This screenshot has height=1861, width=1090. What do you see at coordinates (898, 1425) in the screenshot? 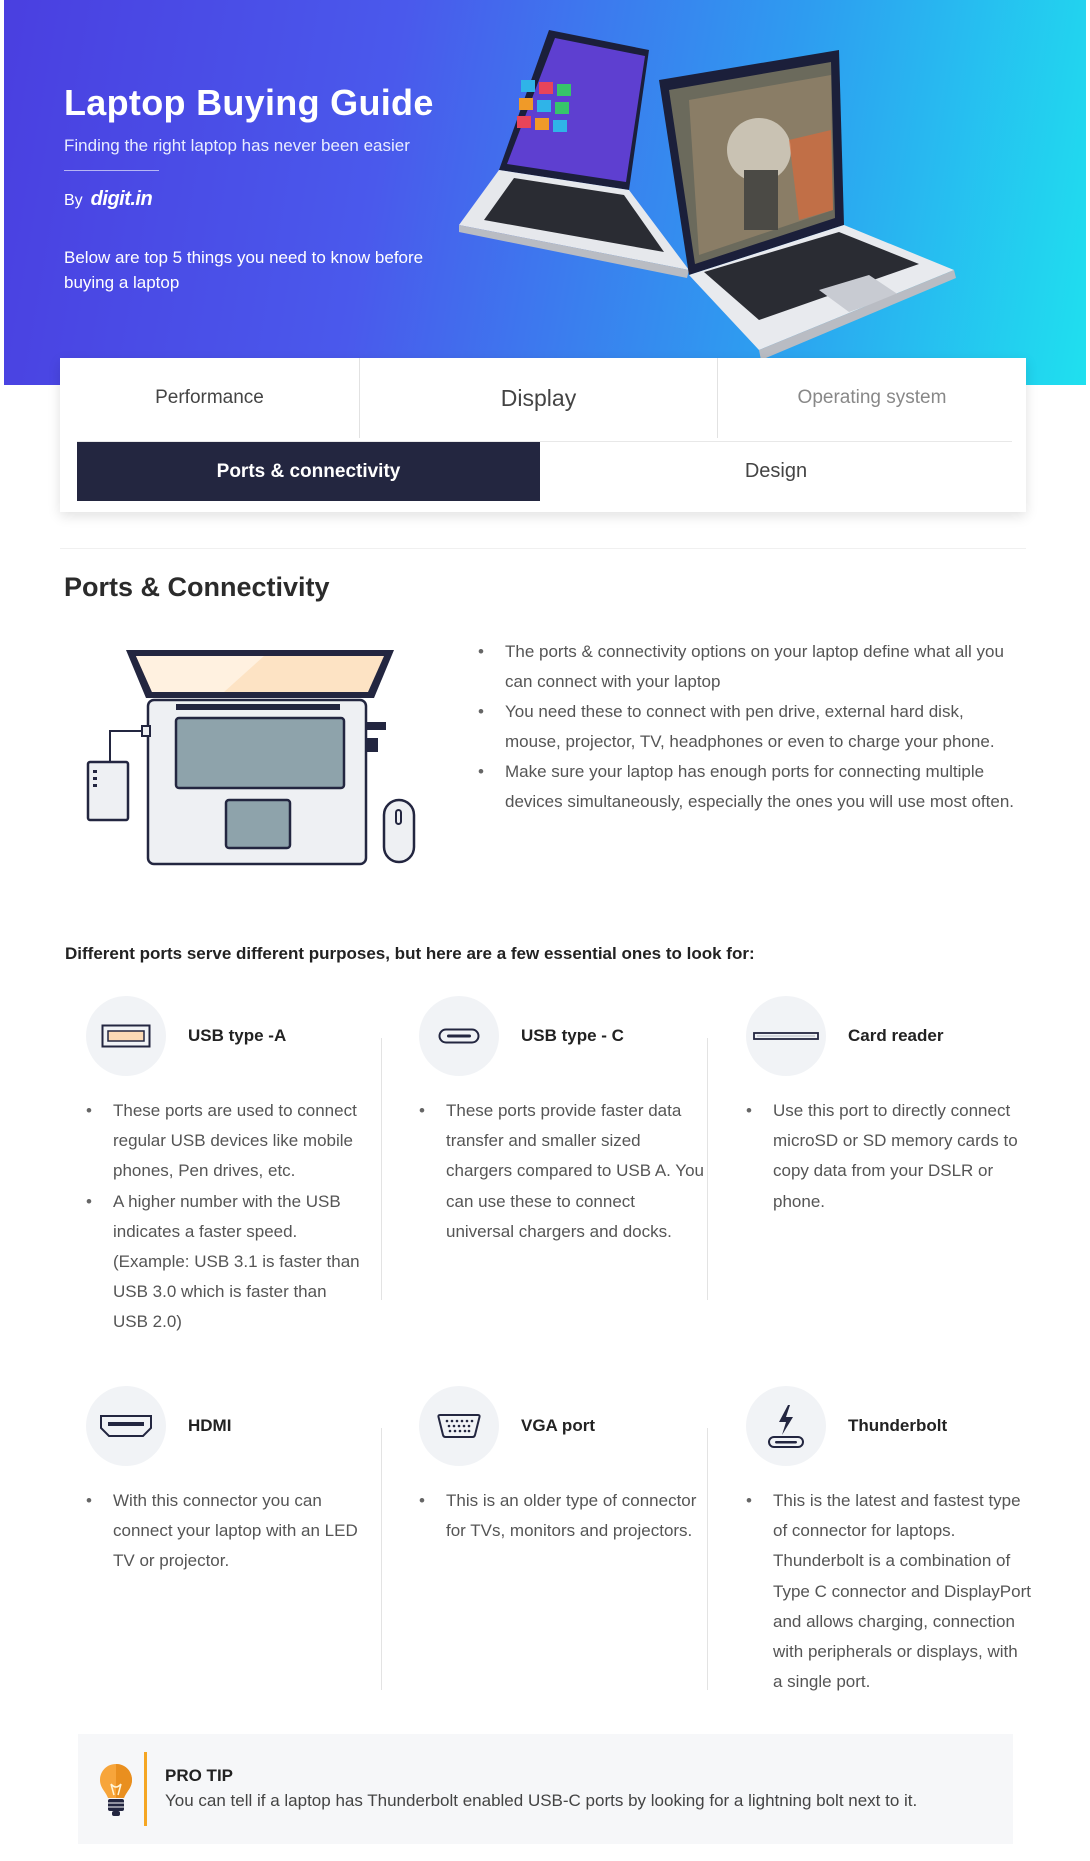
I see `port-name: Thunderbolt` at bounding box center [898, 1425].